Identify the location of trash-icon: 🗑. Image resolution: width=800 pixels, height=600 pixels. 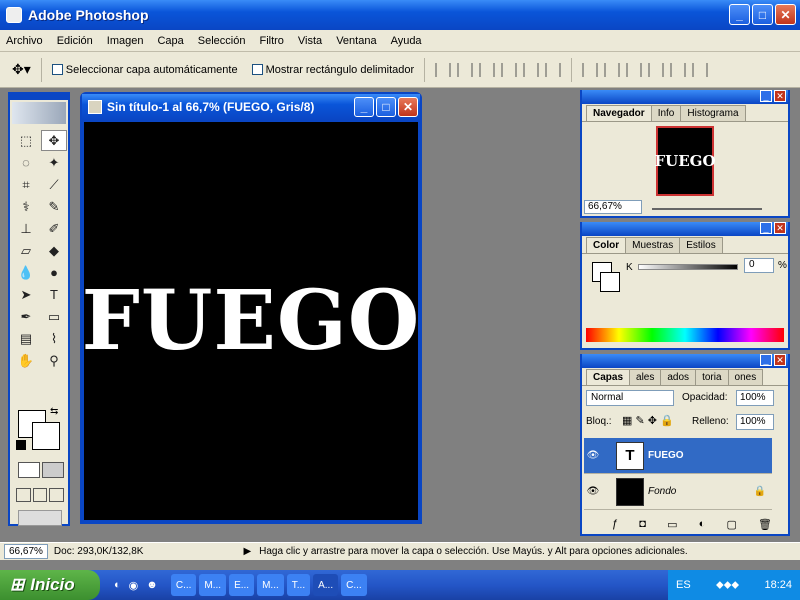
(765, 525).